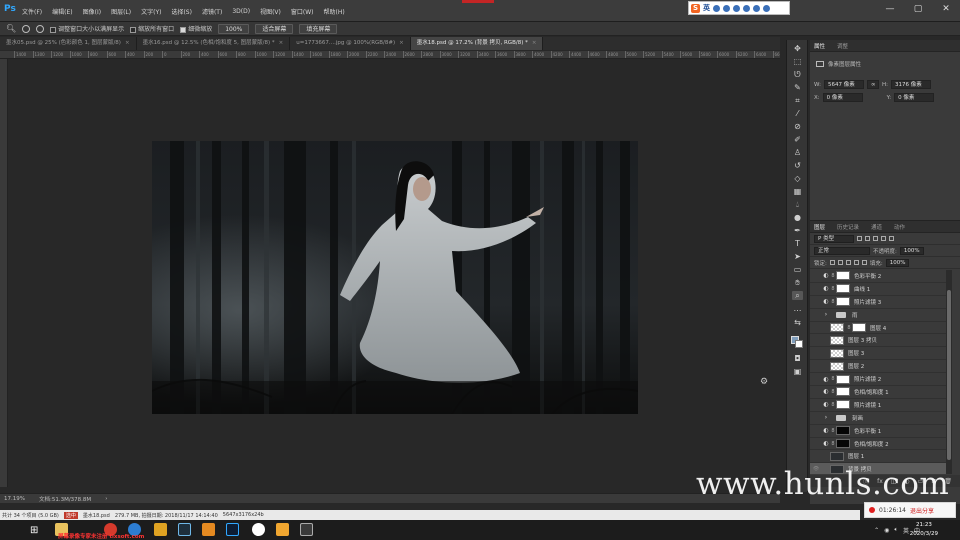  I want to click on filter-adjust-icon, so click(867, 238).